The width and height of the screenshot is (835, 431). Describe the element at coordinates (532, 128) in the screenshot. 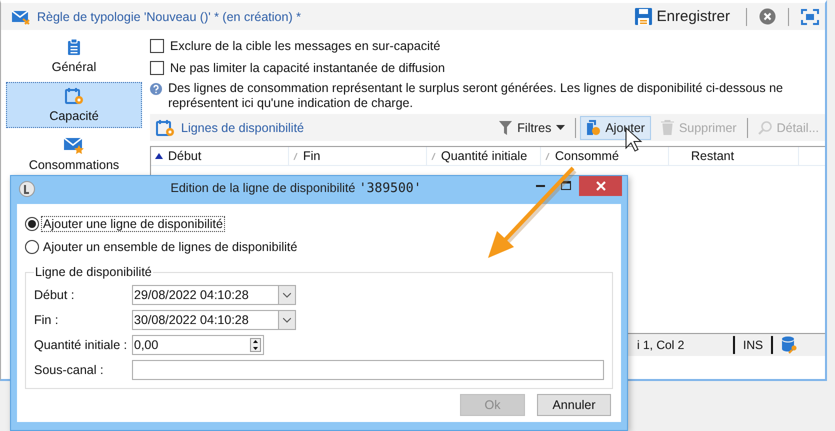

I see `toolbar-button: Filtres` at that location.